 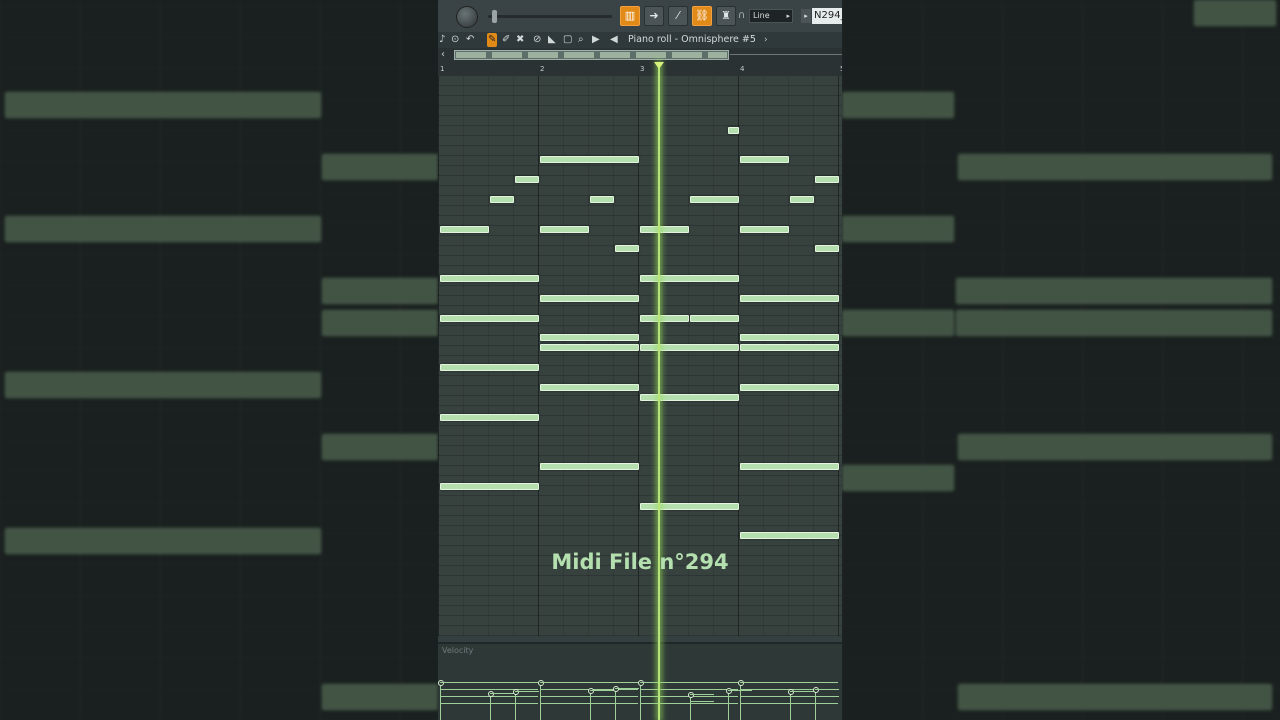 What do you see at coordinates (640, 69) in the screenshot?
I see `timeline-ruler: 1 2 3 4 5` at bounding box center [640, 69].